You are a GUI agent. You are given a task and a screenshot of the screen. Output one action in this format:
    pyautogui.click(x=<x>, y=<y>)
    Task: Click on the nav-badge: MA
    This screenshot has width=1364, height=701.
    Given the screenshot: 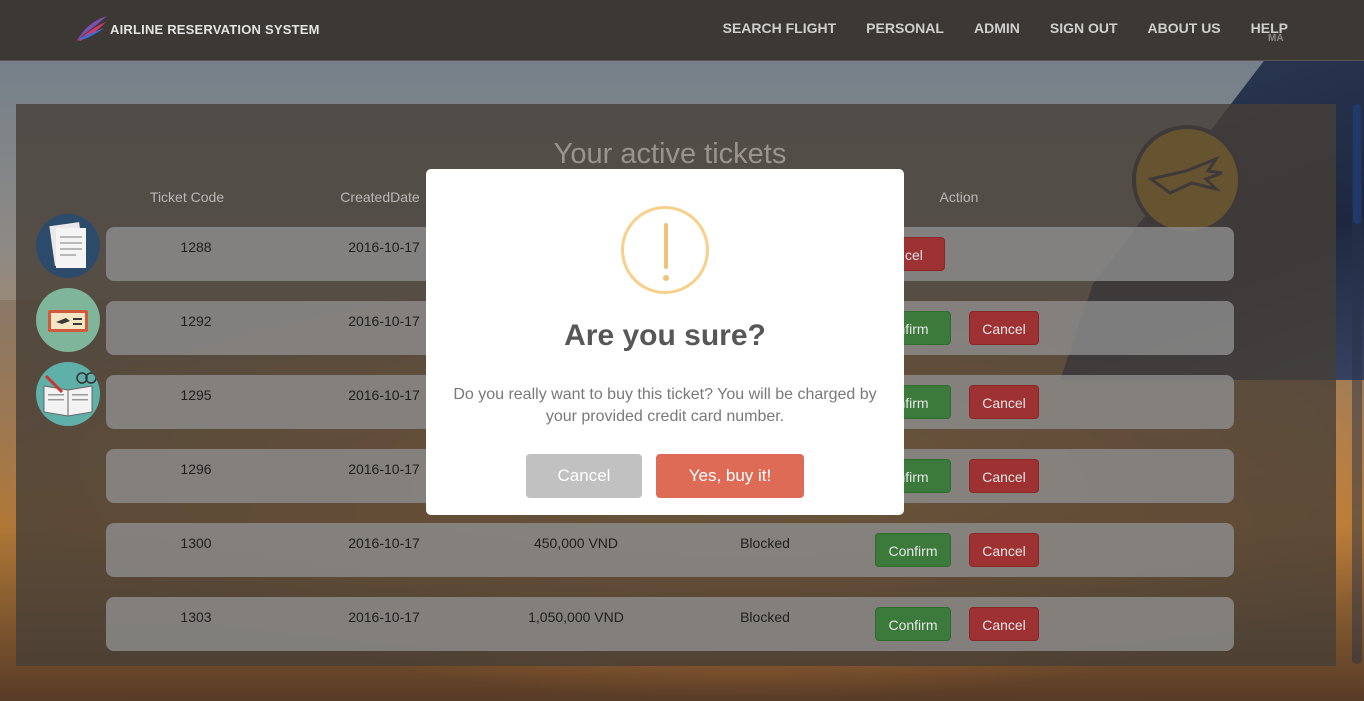 What is the action you would take?
    pyautogui.click(x=1276, y=38)
    